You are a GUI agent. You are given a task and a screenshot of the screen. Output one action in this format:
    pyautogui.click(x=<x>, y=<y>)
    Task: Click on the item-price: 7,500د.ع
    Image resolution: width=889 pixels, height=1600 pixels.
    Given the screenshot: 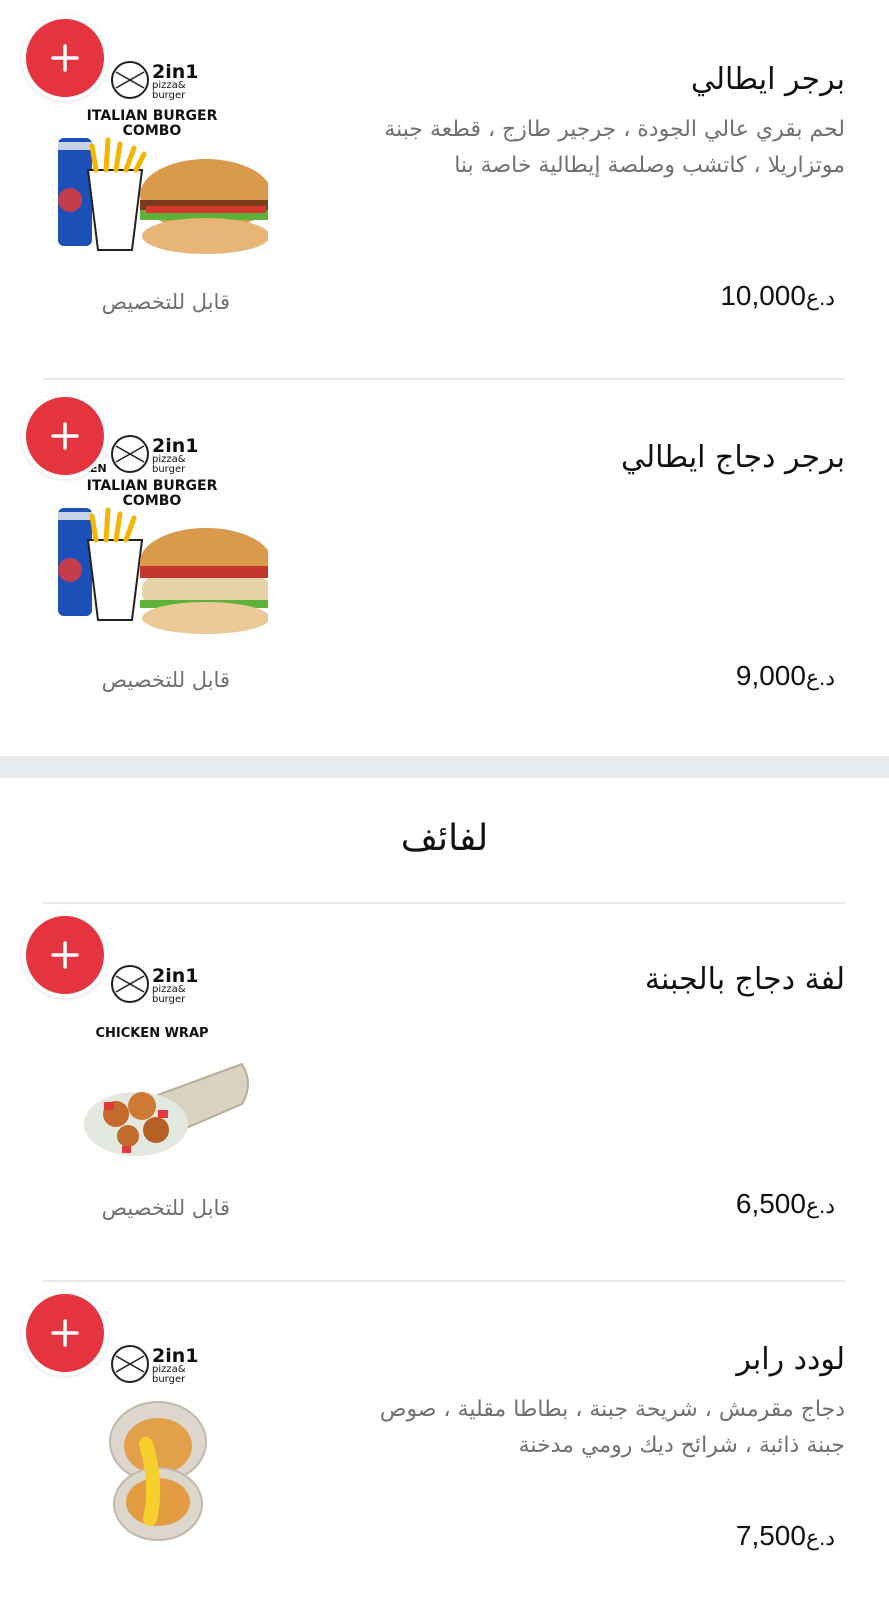 What is the action you would take?
    pyautogui.click(x=789, y=1536)
    